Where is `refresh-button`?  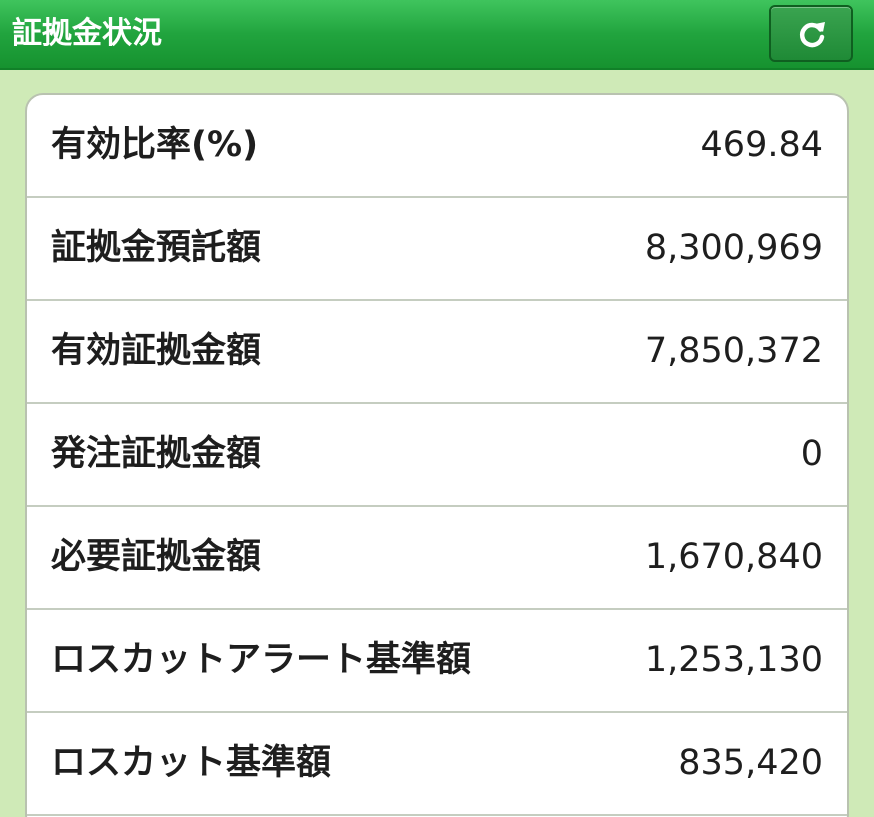
refresh-button is located at coordinates (811, 33).